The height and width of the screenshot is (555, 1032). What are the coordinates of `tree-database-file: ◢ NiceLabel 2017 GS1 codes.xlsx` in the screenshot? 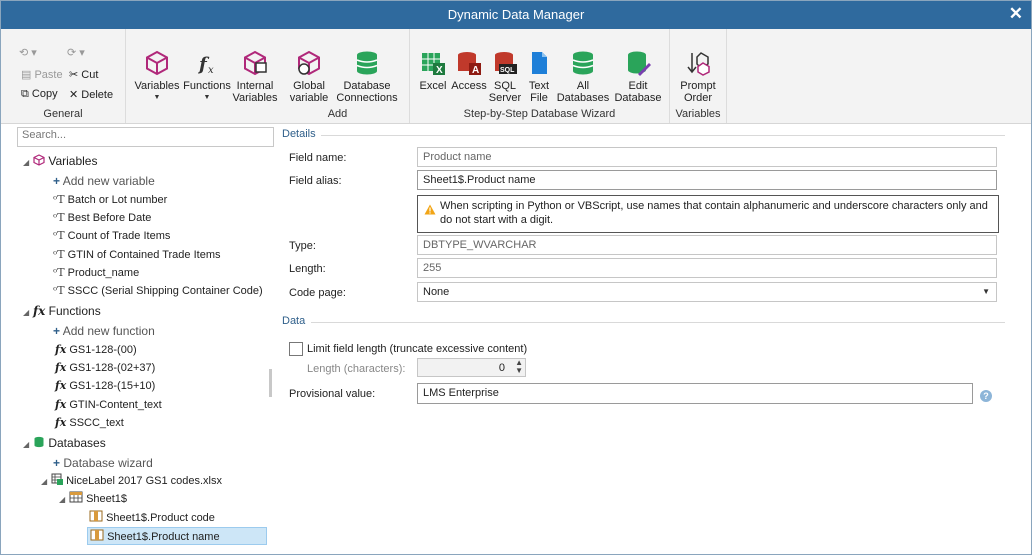 It's located at (131, 481).